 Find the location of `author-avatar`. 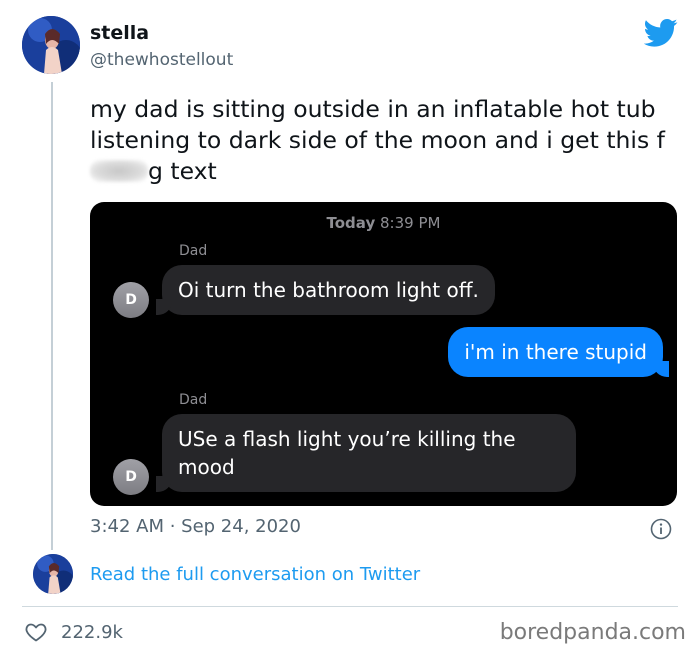

author-avatar is located at coordinates (51, 45).